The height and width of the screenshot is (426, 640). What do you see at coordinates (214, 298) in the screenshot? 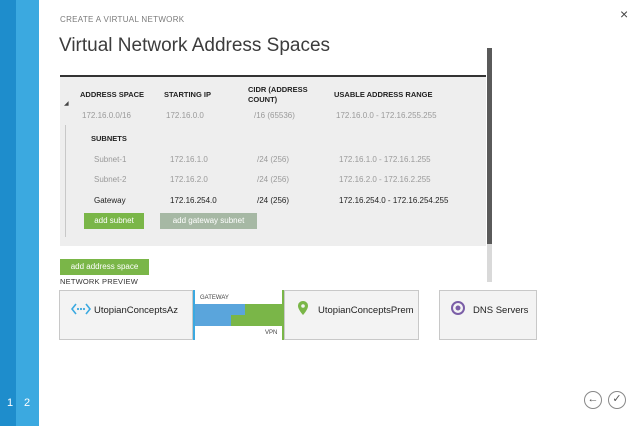
I see `gateway-label: GATEWAY` at bounding box center [214, 298].